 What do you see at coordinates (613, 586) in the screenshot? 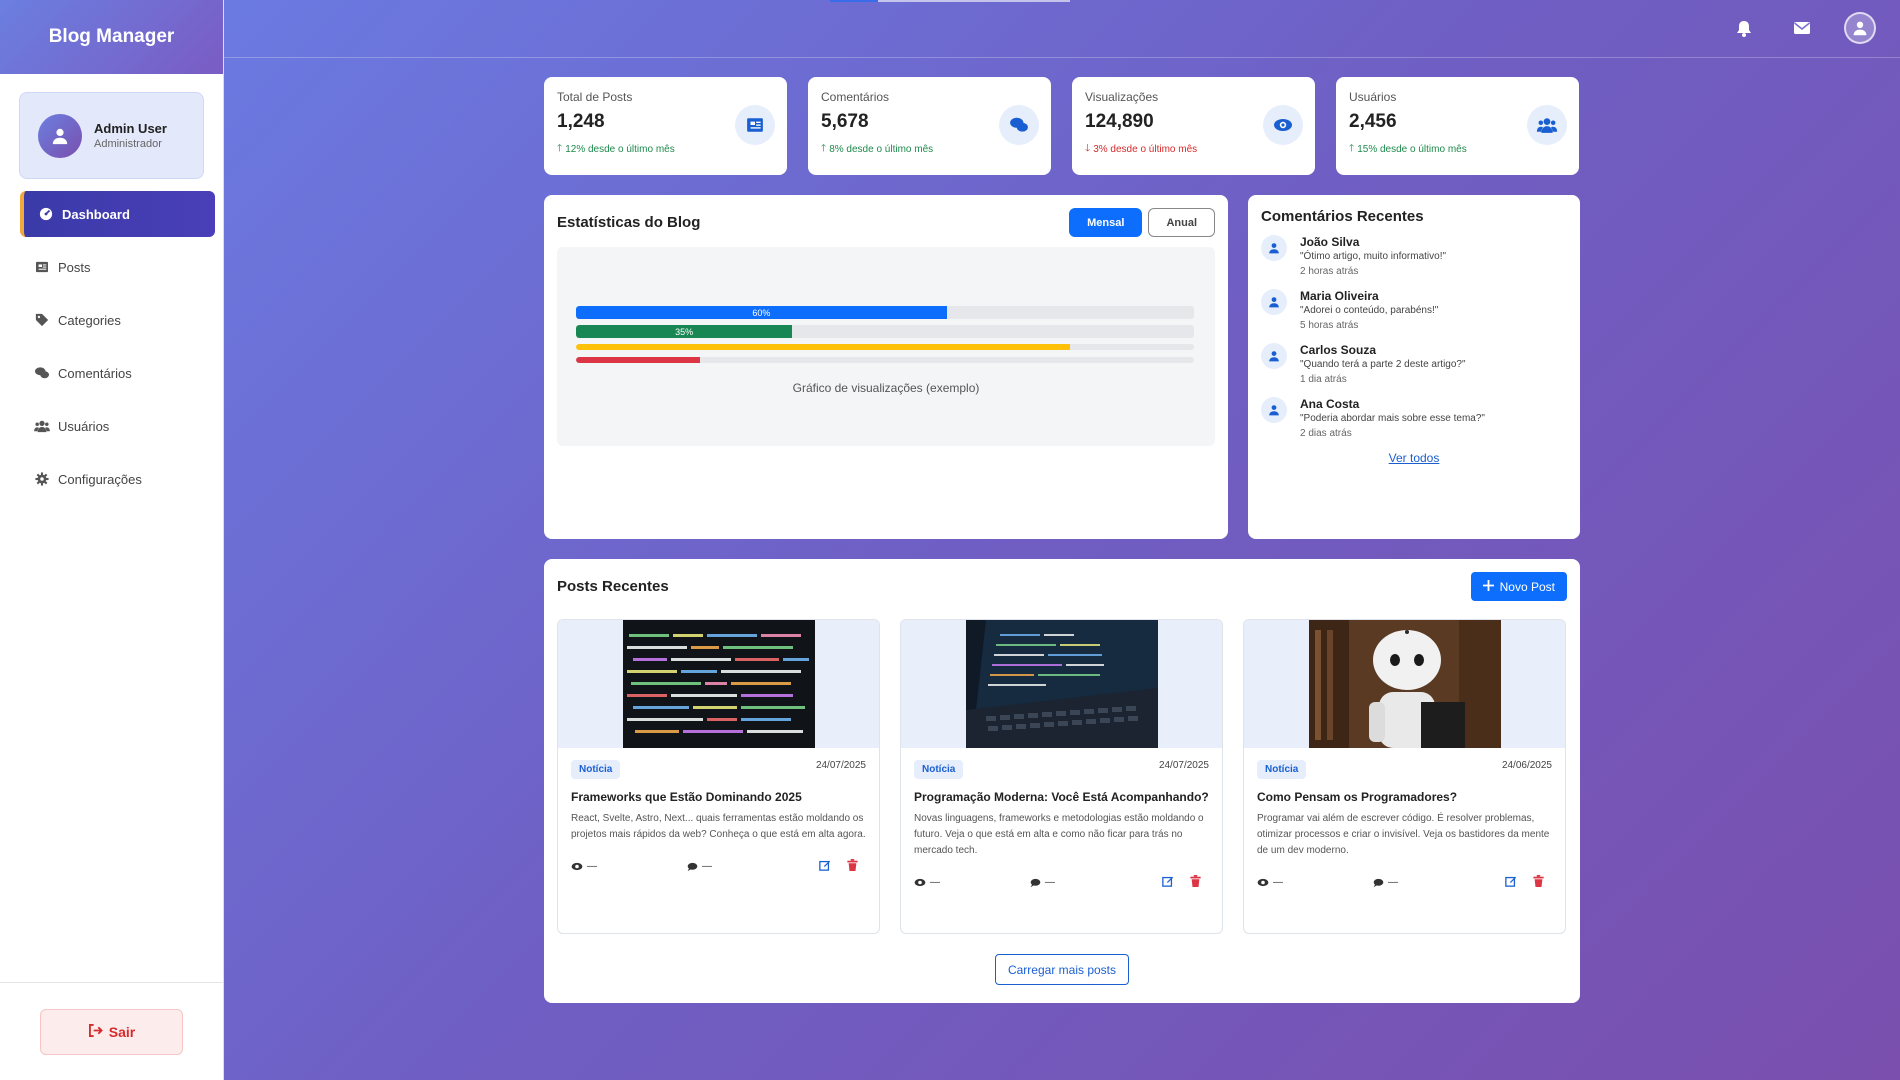
I see `card-title: Posts Recentes` at bounding box center [613, 586].